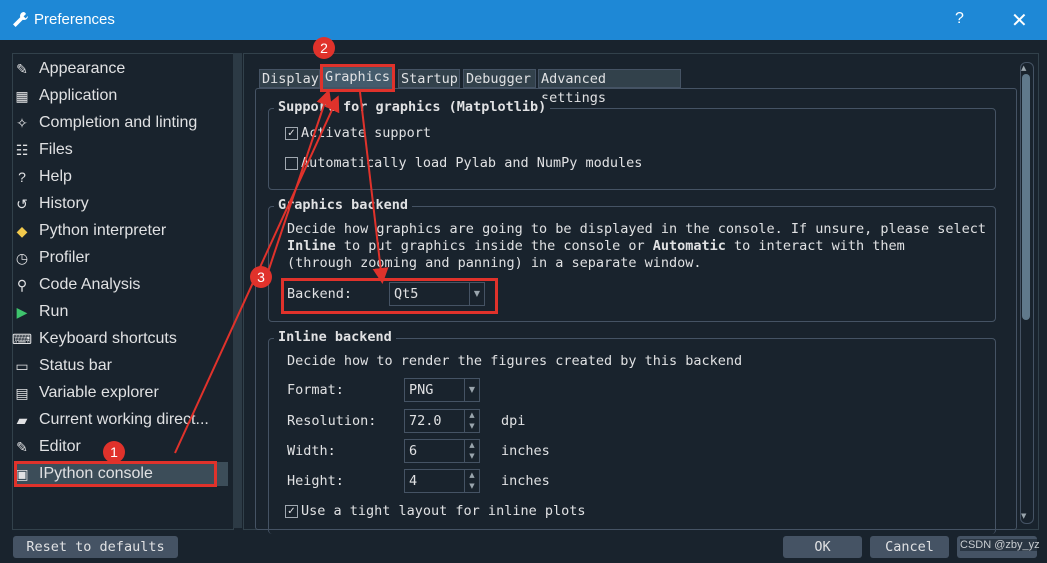 This screenshot has height=563, width=1047. Describe the element at coordinates (114, 452) in the screenshot. I see `annotation-badge-1: 1` at that location.